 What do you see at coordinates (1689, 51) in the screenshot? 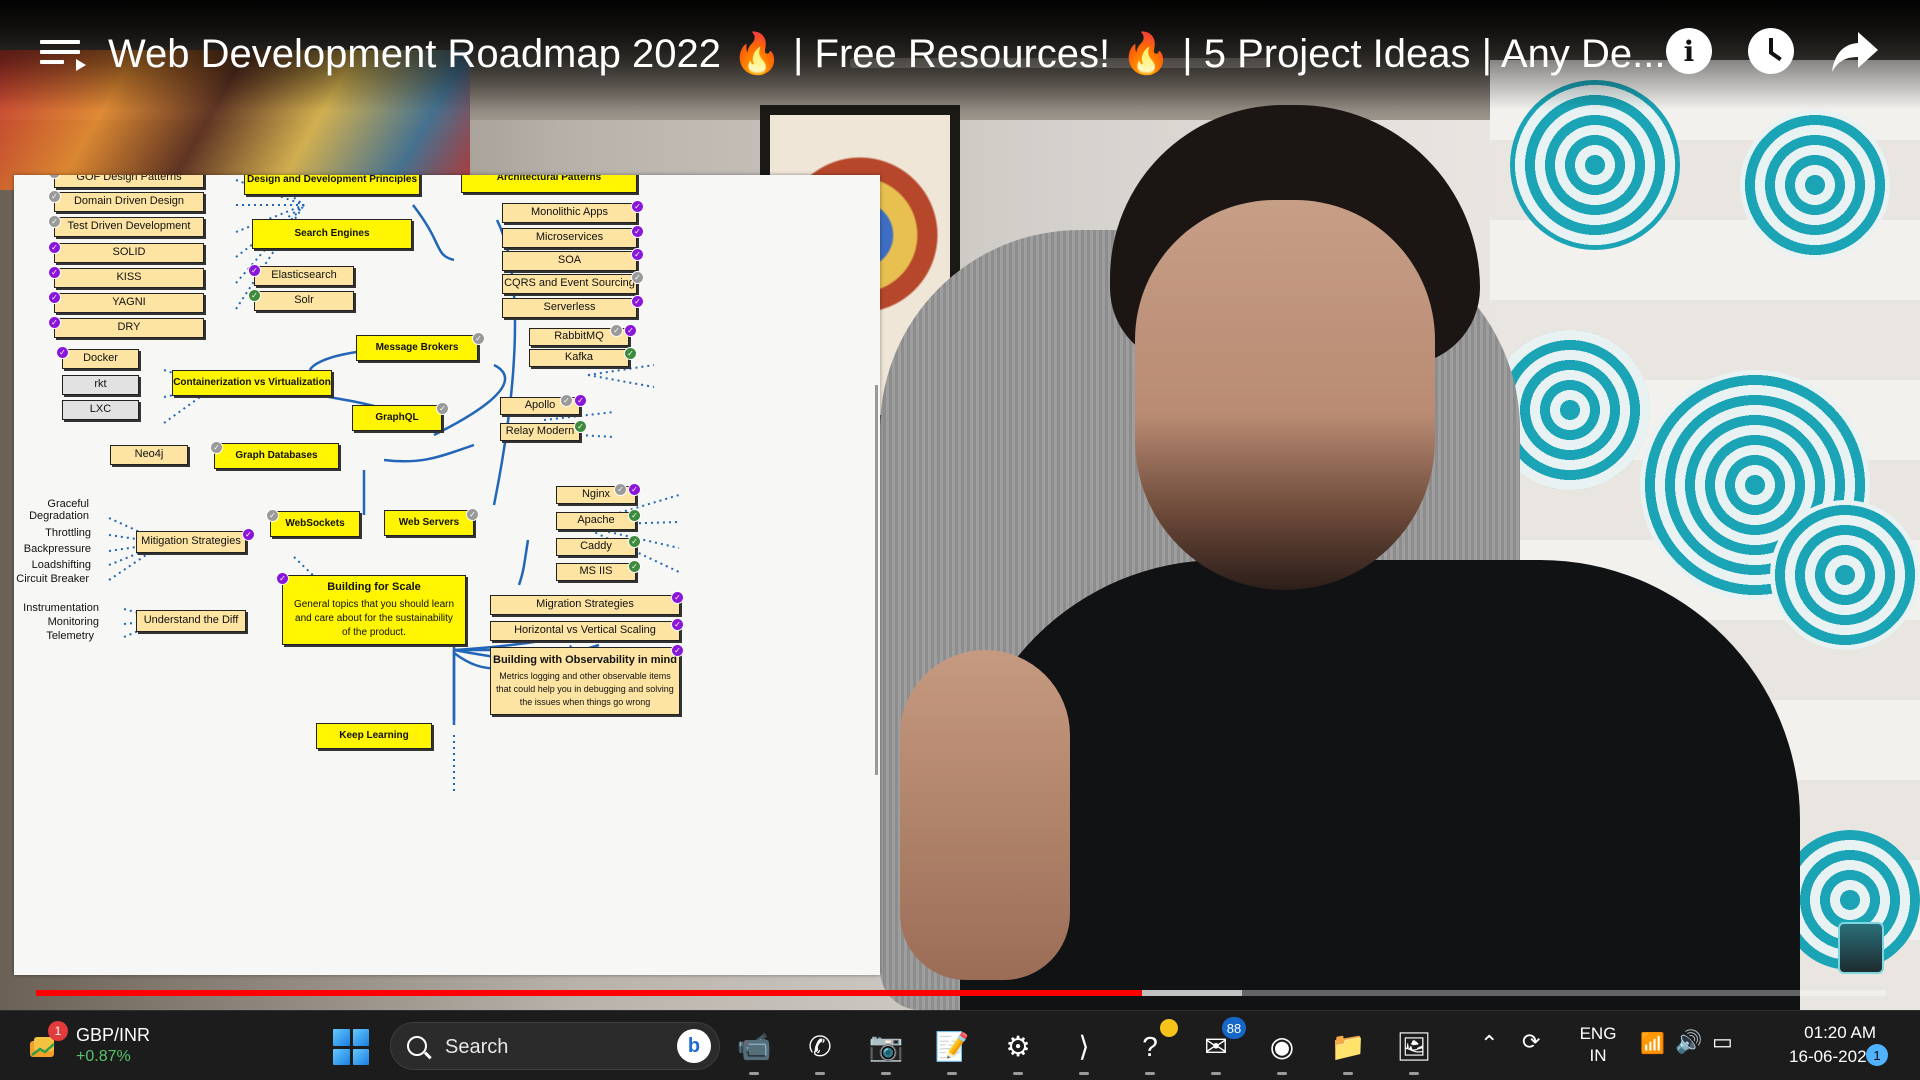
I see `info-icon: i` at bounding box center [1689, 51].